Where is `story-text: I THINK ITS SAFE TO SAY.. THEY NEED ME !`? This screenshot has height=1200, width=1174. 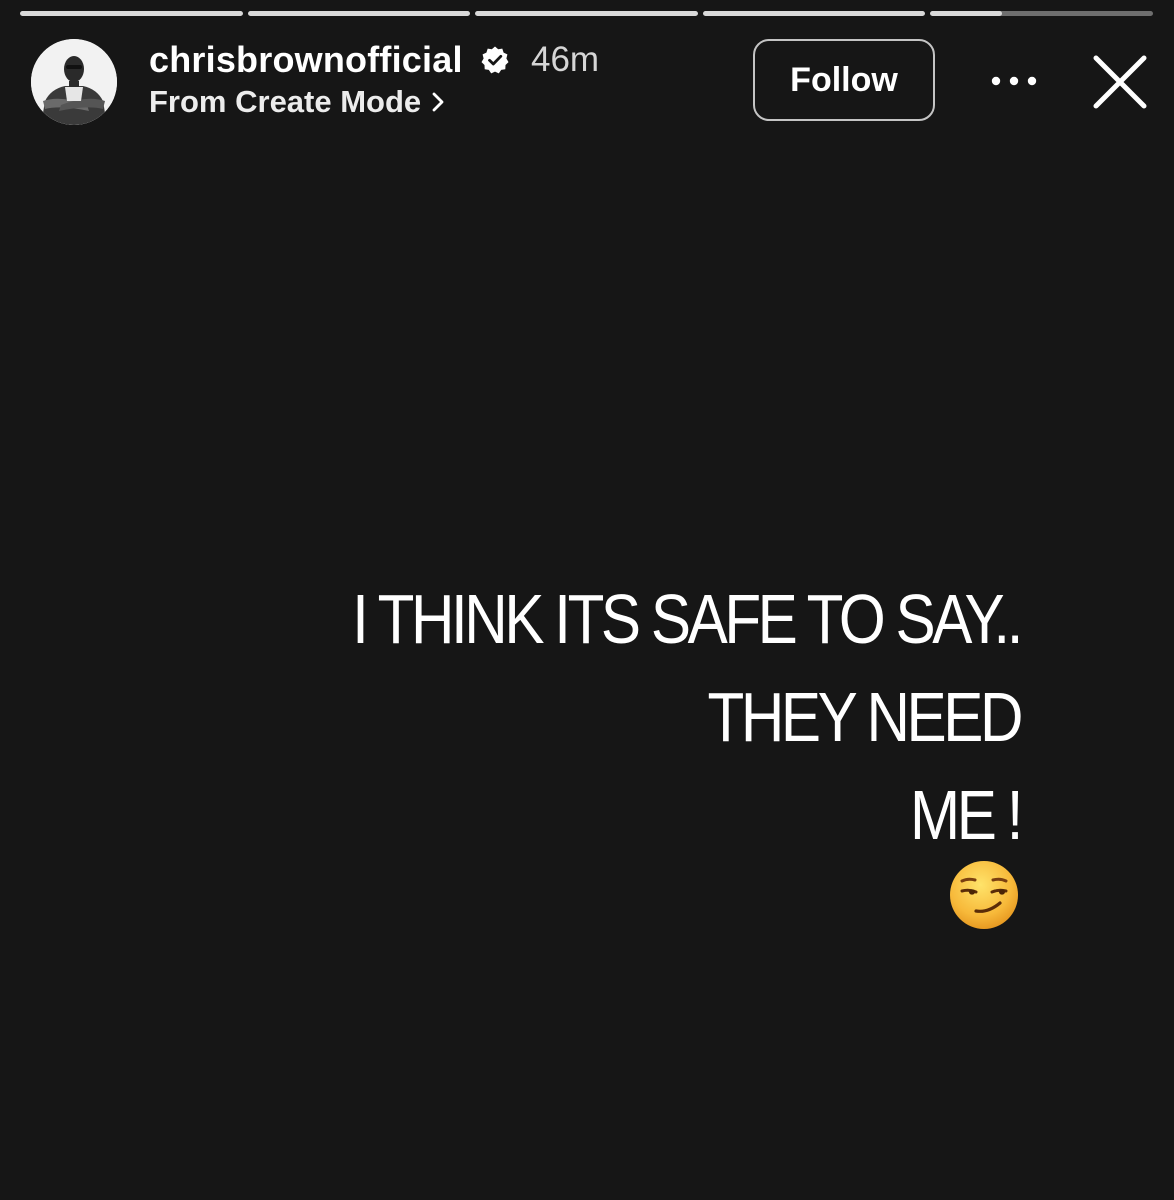 story-text: I THINK ITS SAFE TO SAY.. THEY NEED ME ! is located at coordinates (687, 717).